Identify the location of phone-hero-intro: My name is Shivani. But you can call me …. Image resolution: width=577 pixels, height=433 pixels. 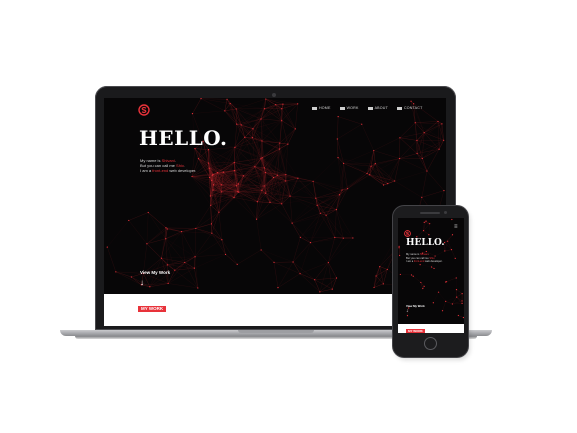
(424, 258).